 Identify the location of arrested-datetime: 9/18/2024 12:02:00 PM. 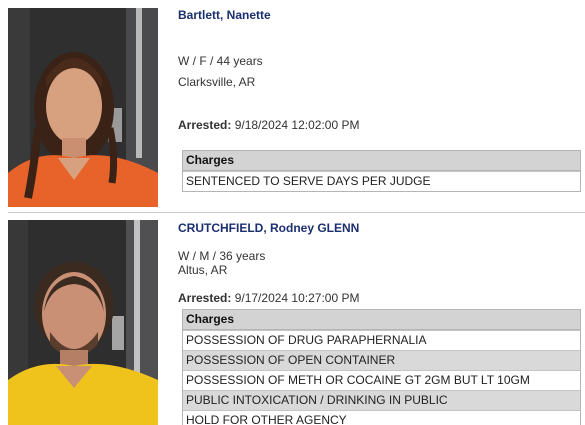
(297, 125).